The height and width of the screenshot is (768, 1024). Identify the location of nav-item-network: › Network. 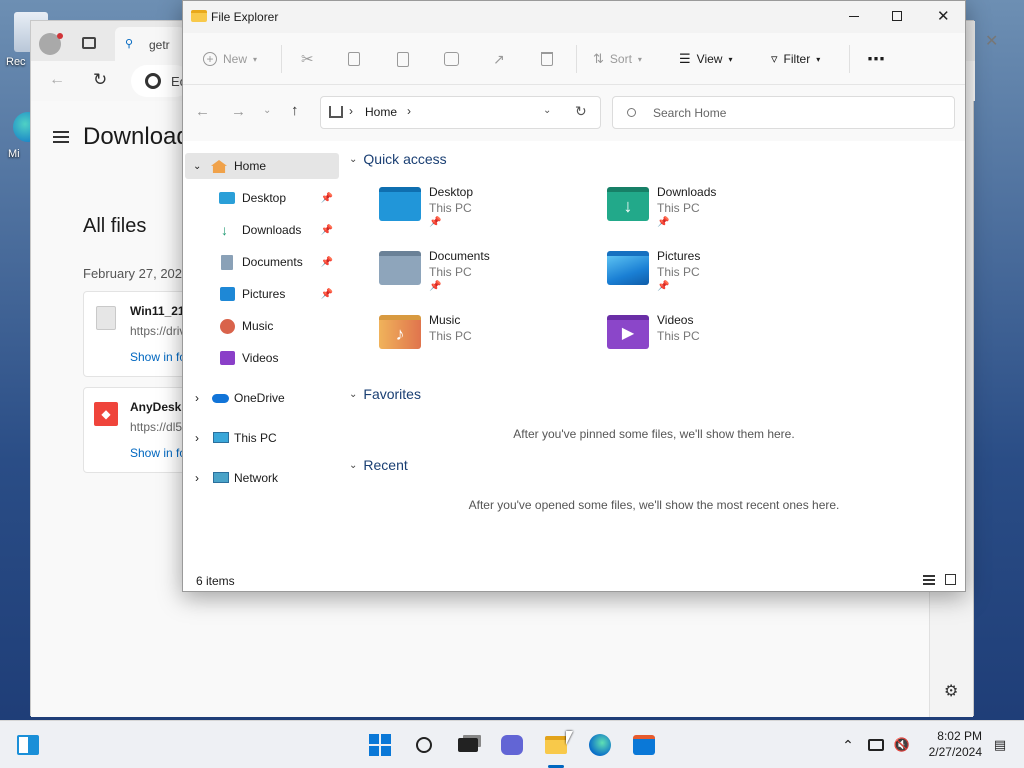
(262, 478).